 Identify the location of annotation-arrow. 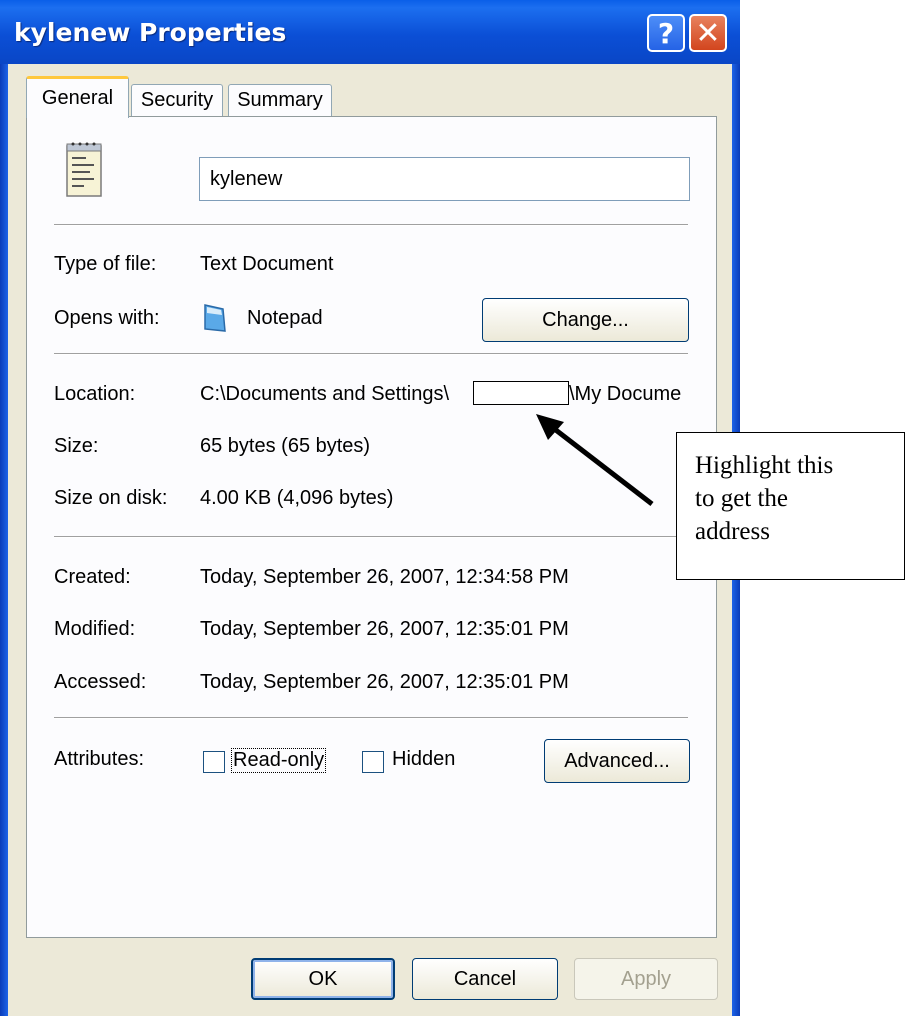
(595, 460).